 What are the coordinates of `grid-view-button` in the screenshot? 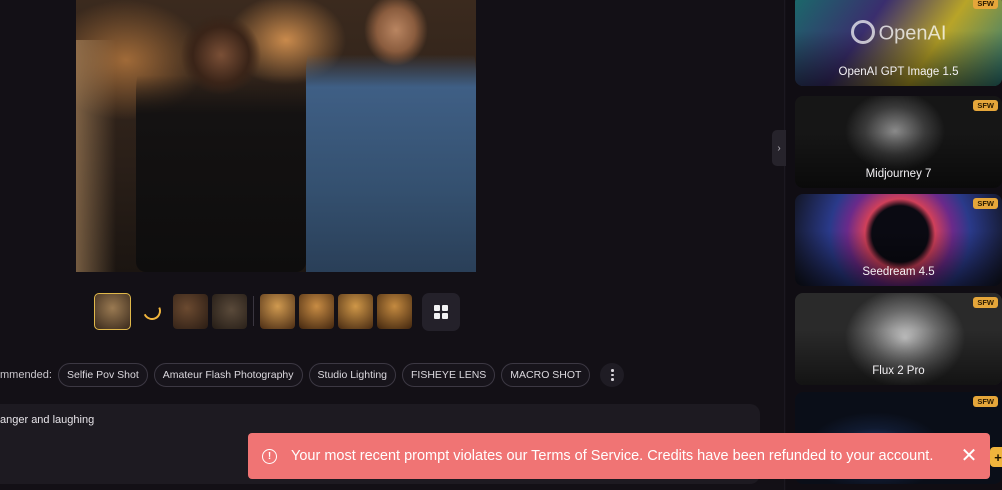 It's located at (441, 312).